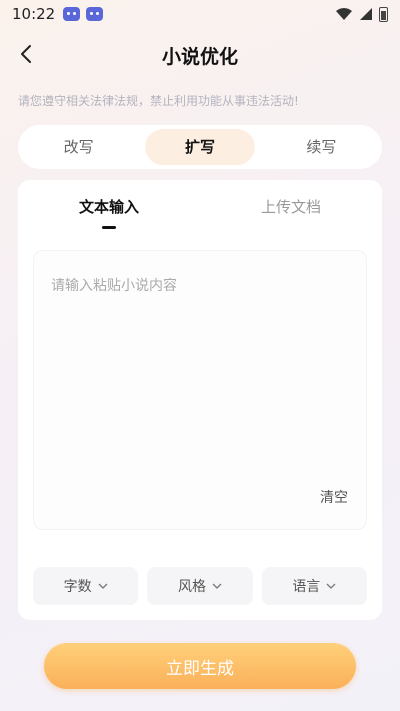 This screenshot has height=711, width=400. Describe the element at coordinates (199, 57) in the screenshot. I see `page-title: 小说优化` at that location.